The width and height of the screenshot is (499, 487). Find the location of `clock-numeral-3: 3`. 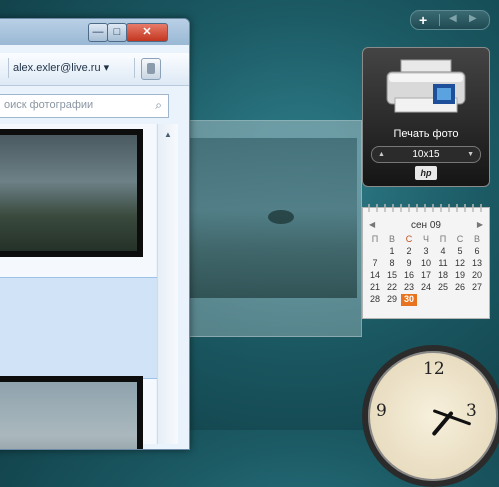

clock-numeral-3: 3 is located at coordinates (471, 411).